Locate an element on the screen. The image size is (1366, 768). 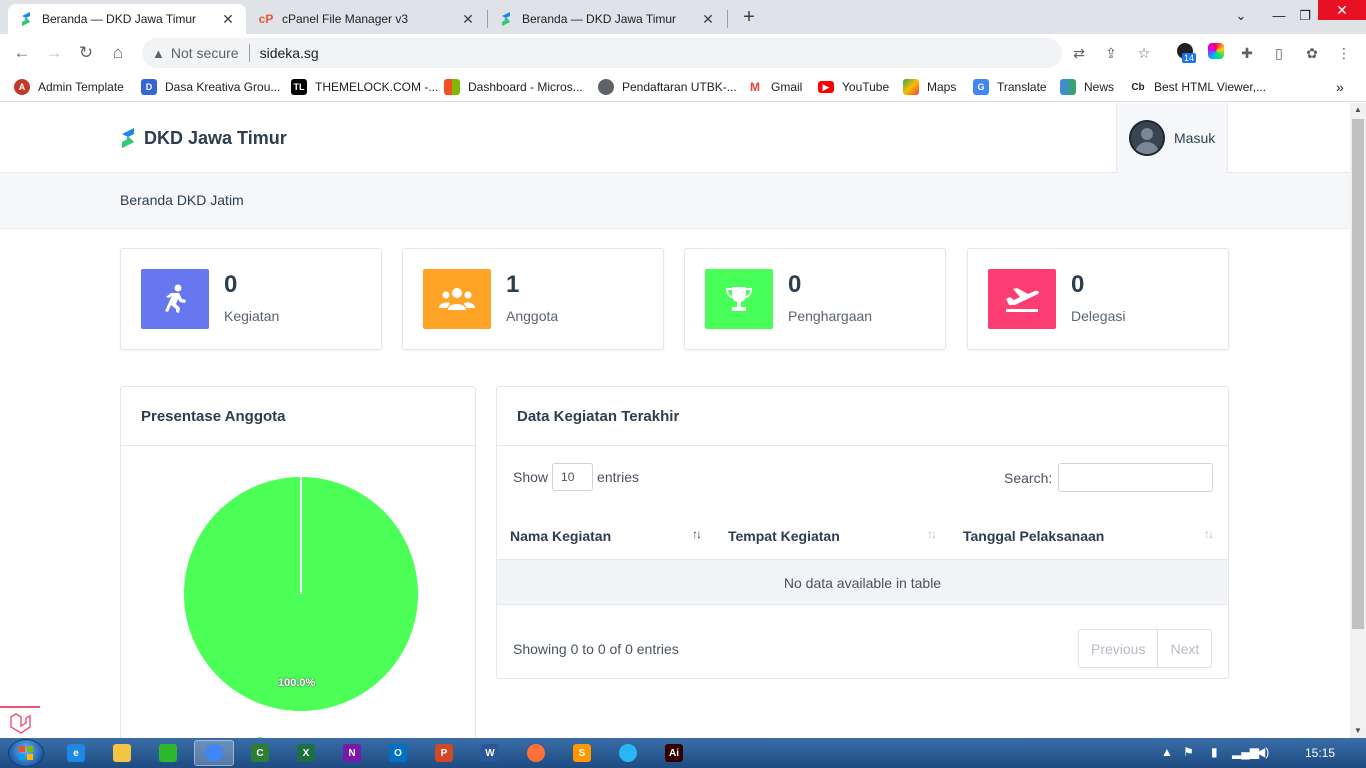
taskbar-app-button: Ai is located at coordinates (674, 753).